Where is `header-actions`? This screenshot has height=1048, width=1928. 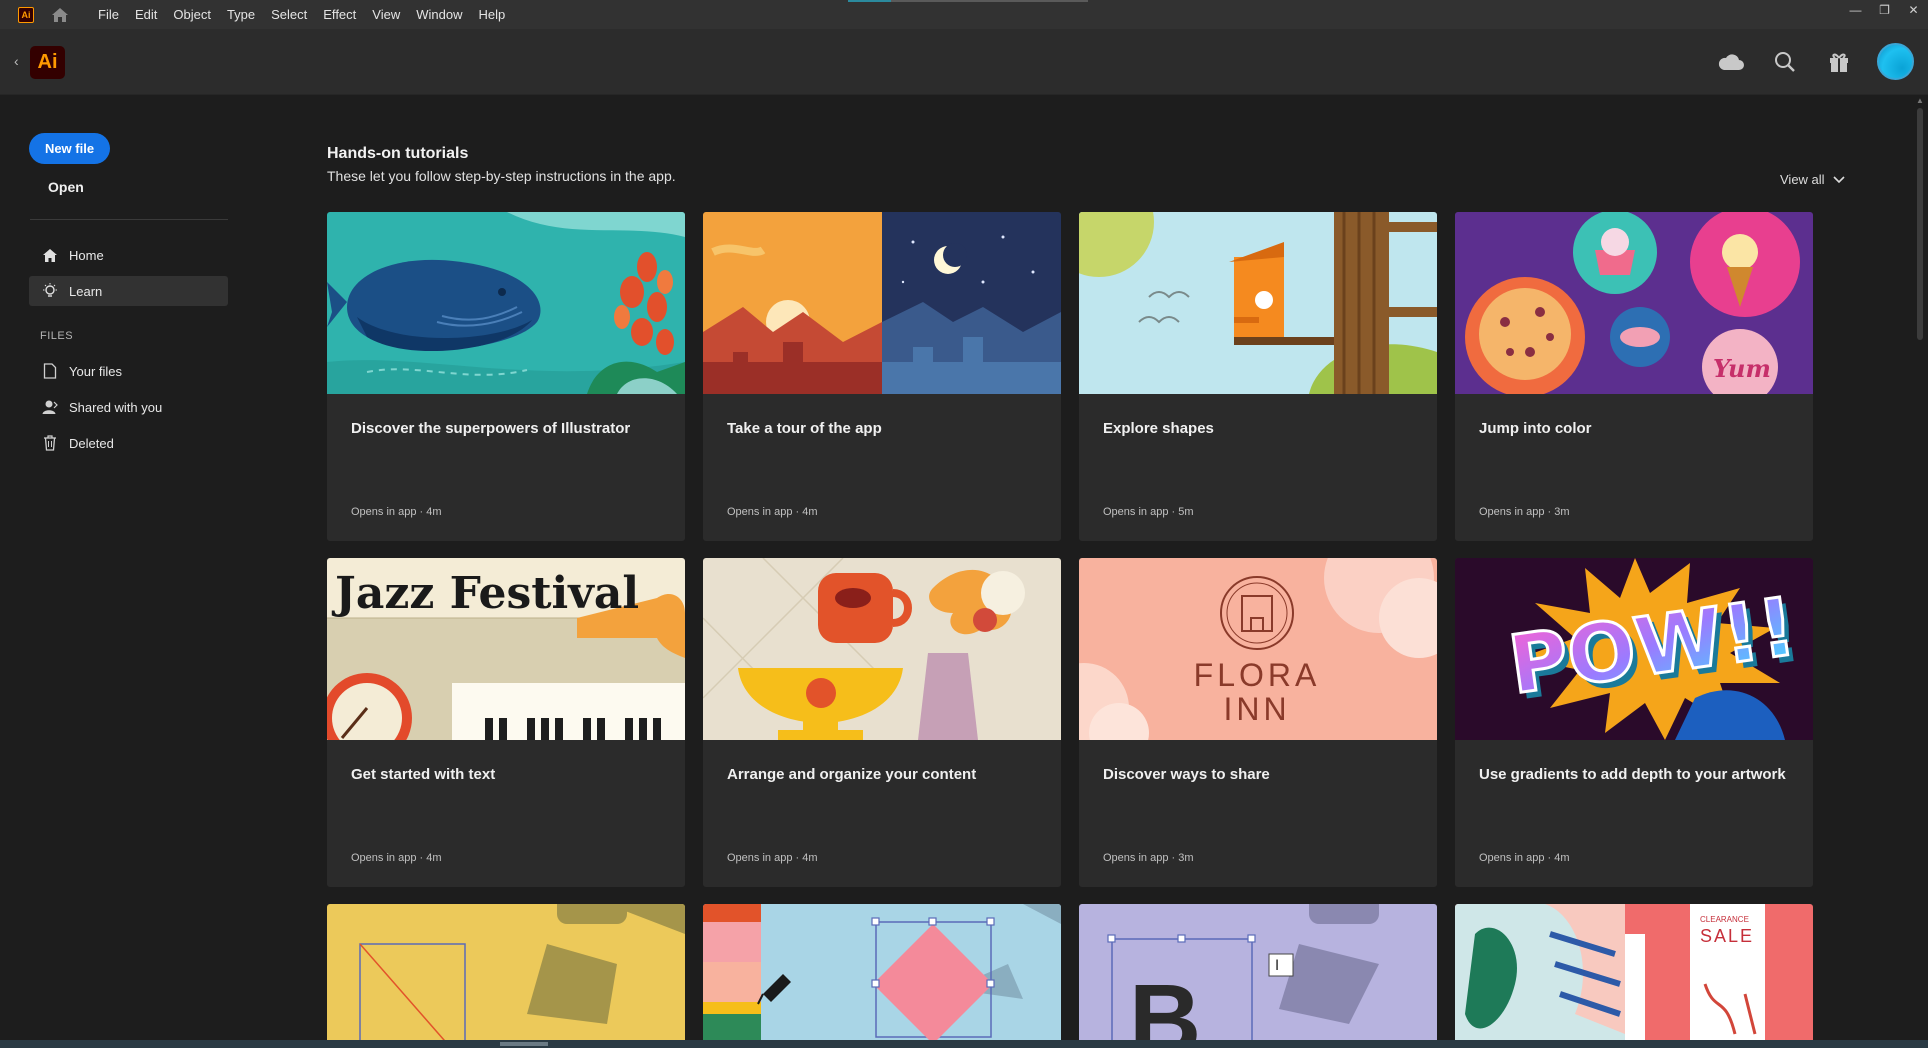
header-actions is located at coordinates (1814, 61).